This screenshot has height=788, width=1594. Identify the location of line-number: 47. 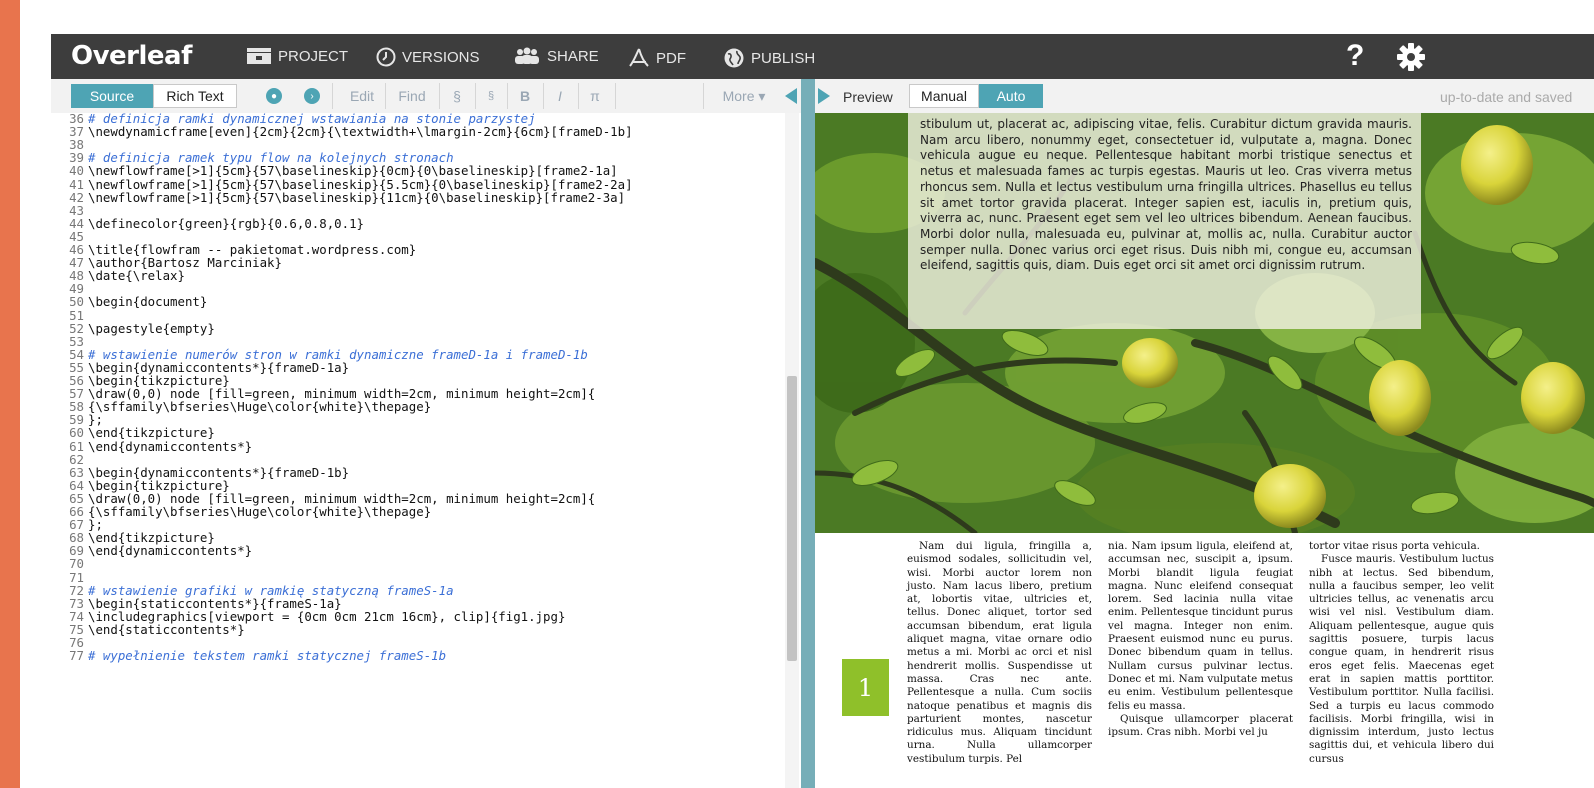
(76, 263).